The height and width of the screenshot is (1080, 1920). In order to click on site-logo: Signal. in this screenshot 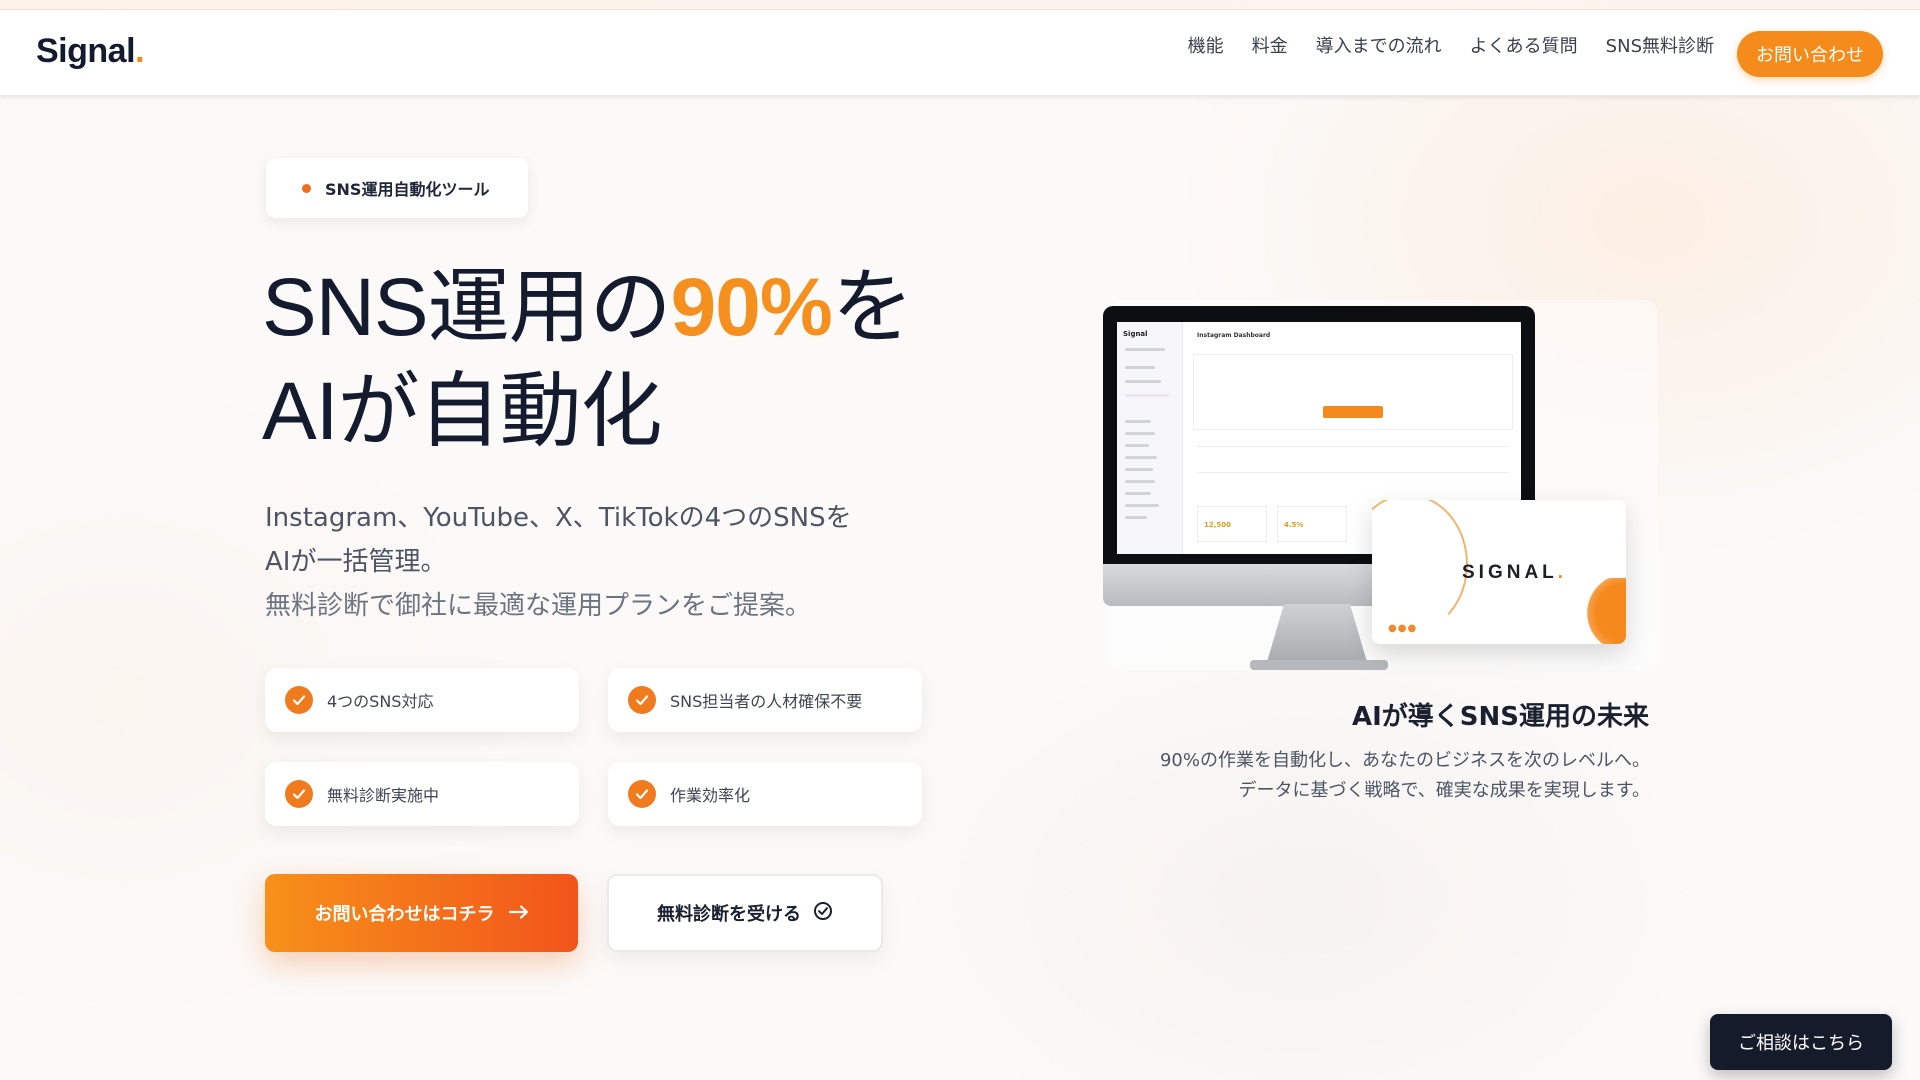, I will do `click(90, 51)`.